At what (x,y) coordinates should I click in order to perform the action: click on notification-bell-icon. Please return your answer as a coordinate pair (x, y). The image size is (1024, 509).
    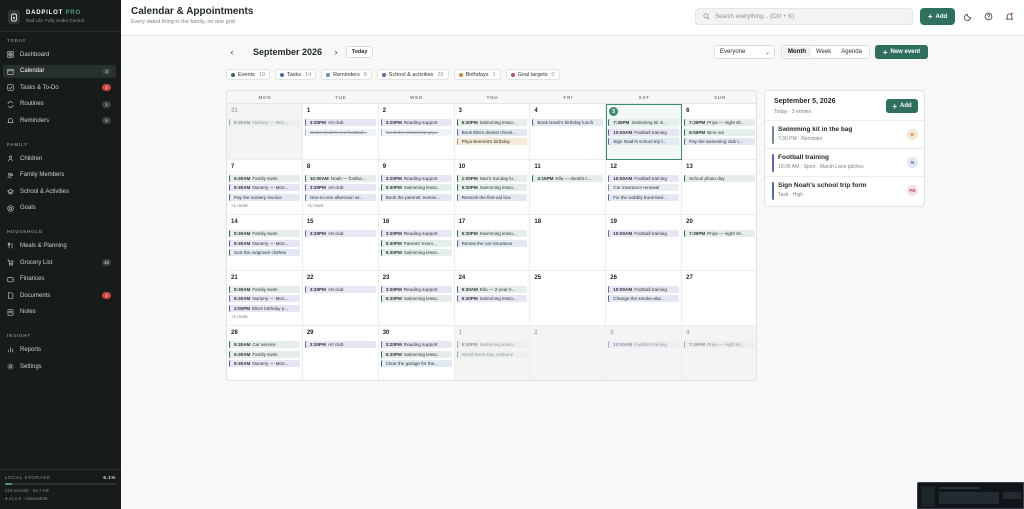
    Looking at the image, I should click on (1009, 16).